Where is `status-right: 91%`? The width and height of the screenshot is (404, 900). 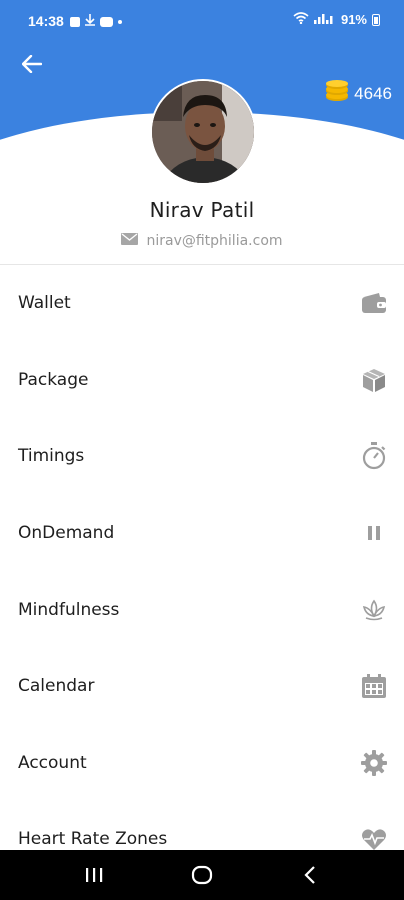 status-right: 91% is located at coordinates (336, 19).